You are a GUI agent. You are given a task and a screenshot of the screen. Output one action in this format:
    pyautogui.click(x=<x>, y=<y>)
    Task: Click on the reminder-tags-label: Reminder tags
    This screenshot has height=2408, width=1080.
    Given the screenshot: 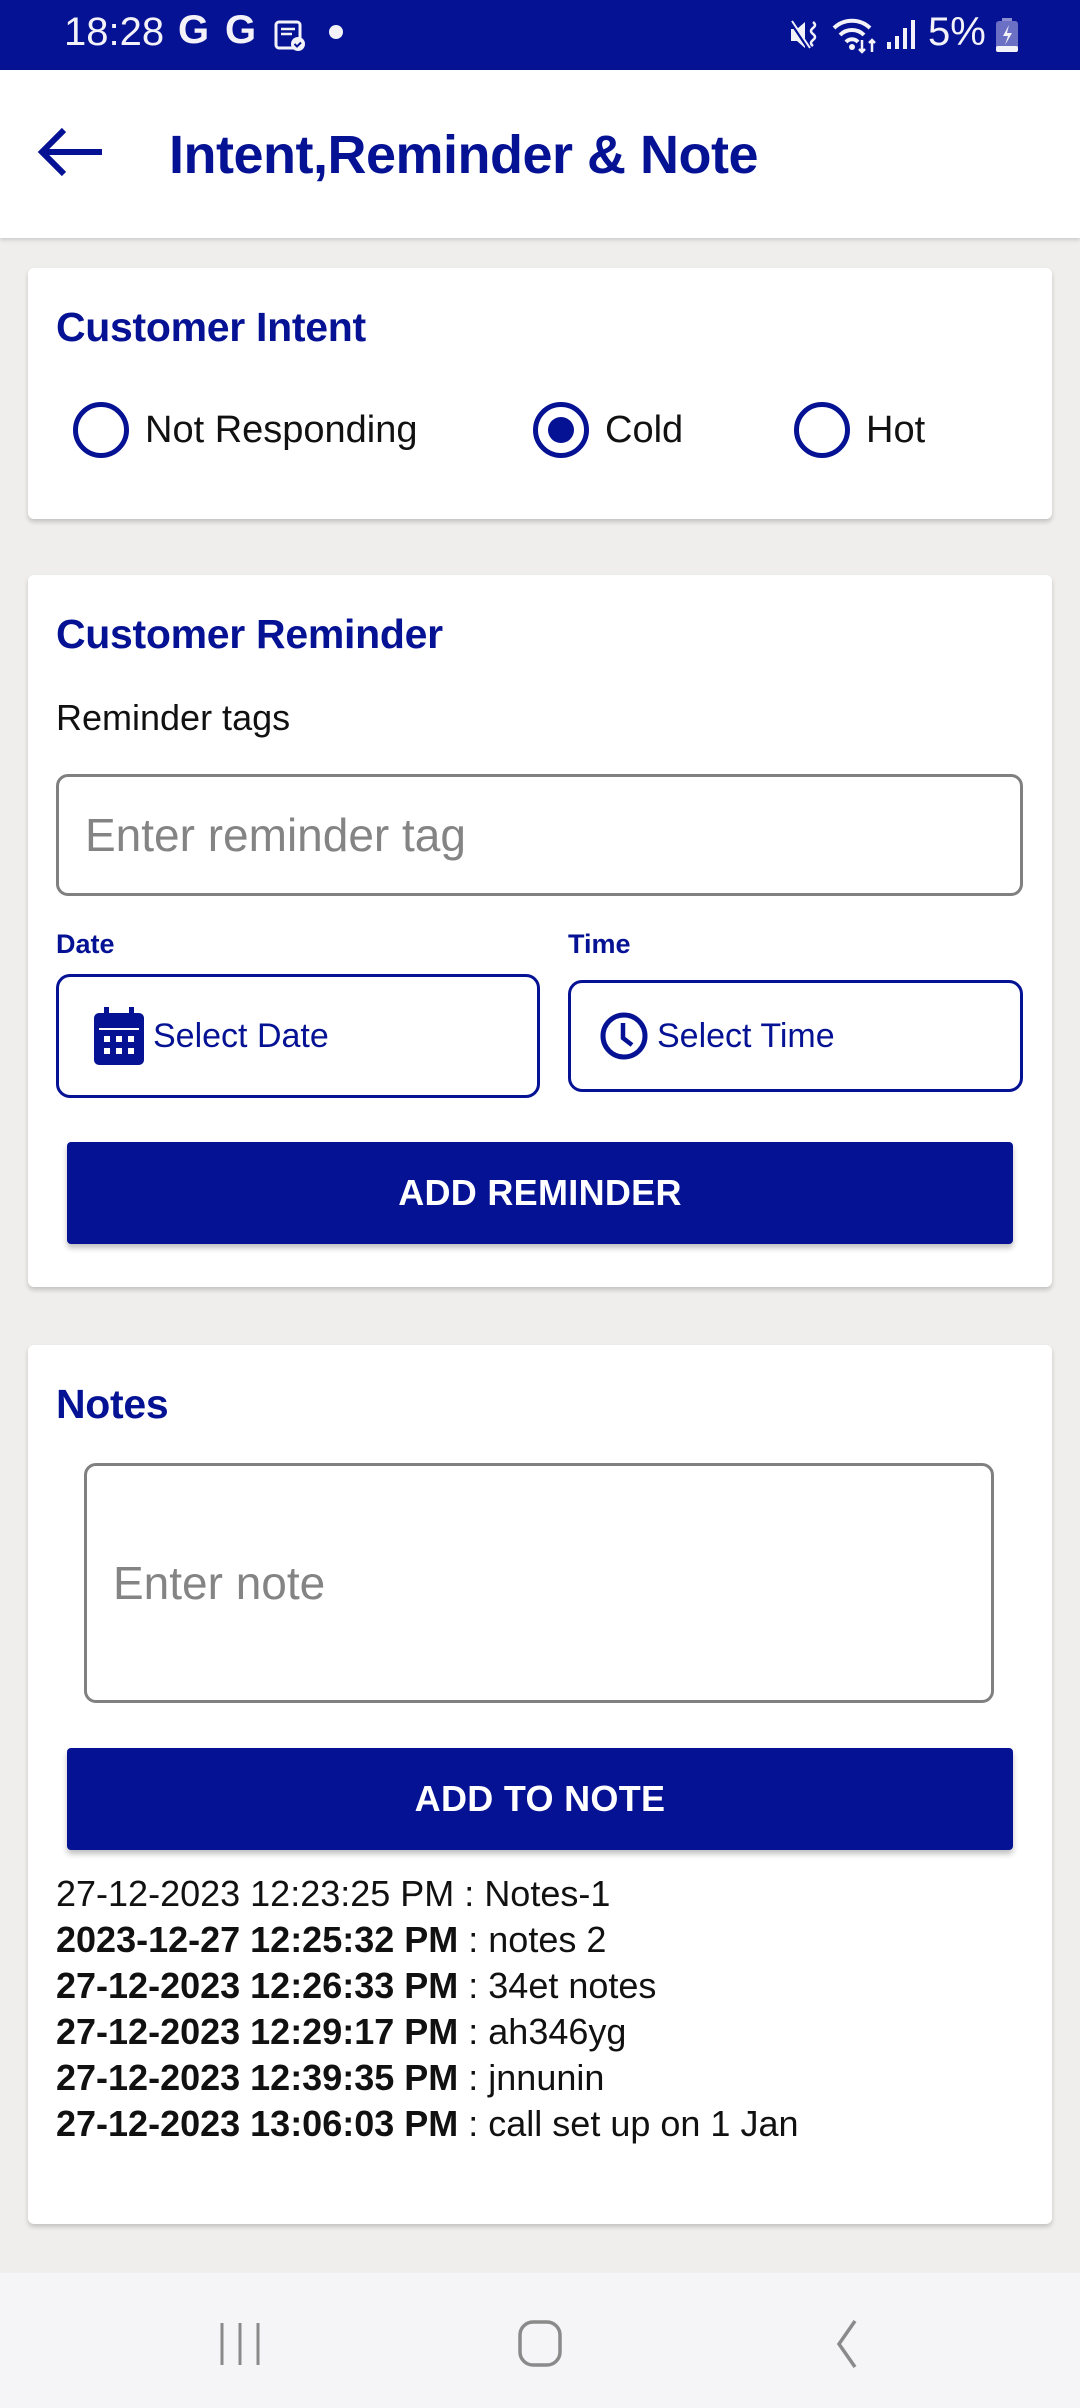 What is the action you would take?
    pyautogui.click(x=173, y=717)
    